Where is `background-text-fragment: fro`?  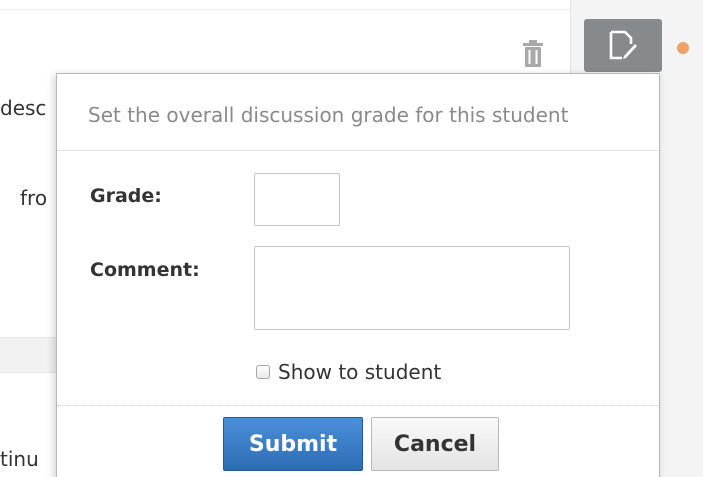
background-text-fragment: fro is located at coordinates (34, 198).